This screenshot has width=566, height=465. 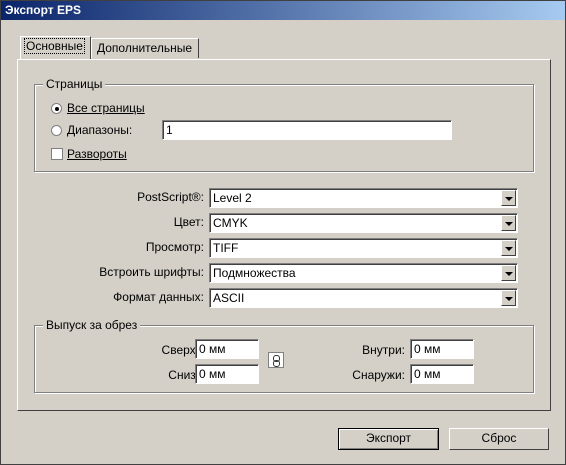 What do you see at coordinates (97, 154) in the screenshot?
I see `spreads-label: Развороты` at bounding box center [97, 154].